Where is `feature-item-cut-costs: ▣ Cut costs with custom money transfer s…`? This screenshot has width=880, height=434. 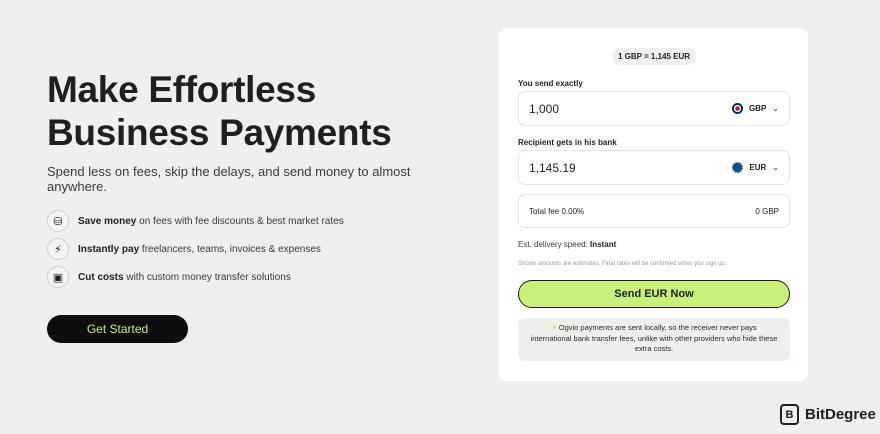
feature-item-cut-costs: ▣ Cut costs with custom money transfer s… is located at coordinates (257, 277).